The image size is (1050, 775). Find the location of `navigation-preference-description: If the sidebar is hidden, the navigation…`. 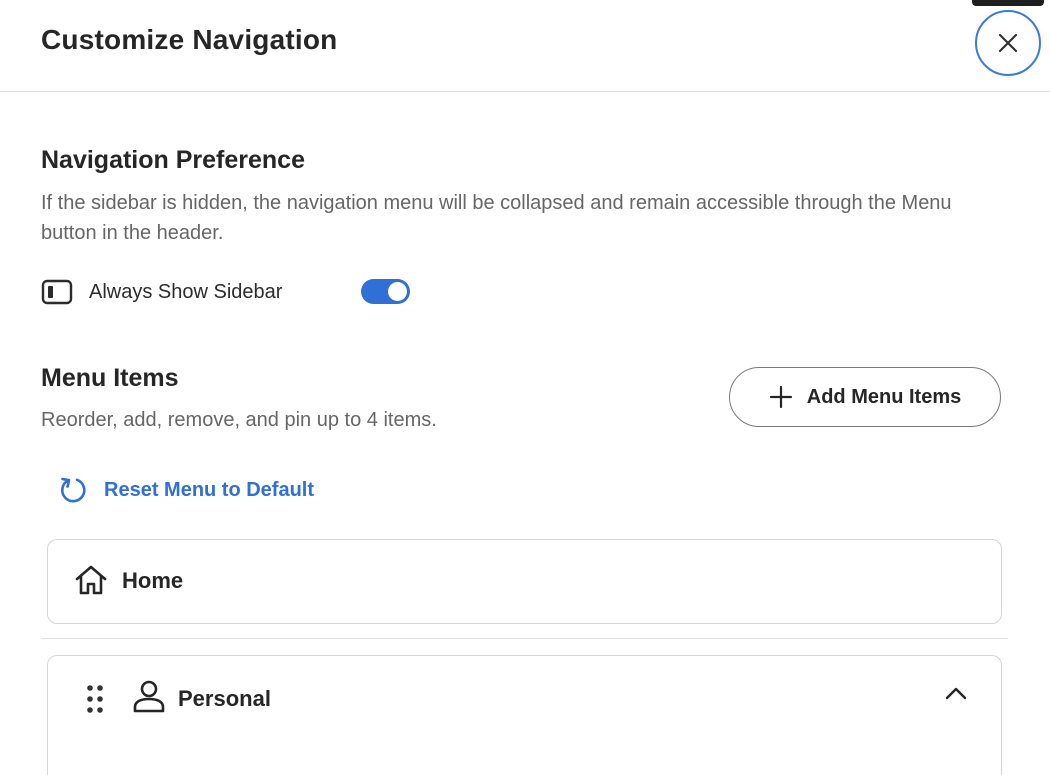

navigation-preference-description: If the sidebar is hidden, the navigation… is located at coordinates (496, 218).